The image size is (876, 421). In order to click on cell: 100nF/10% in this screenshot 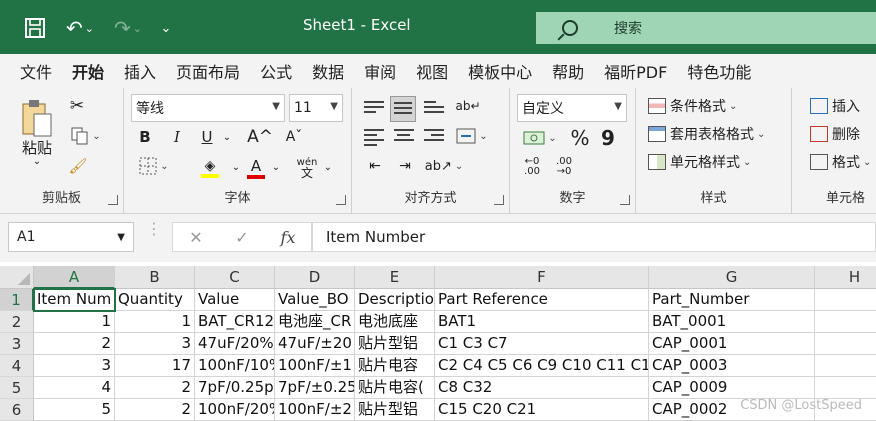, I will do `click(235, 366)`.